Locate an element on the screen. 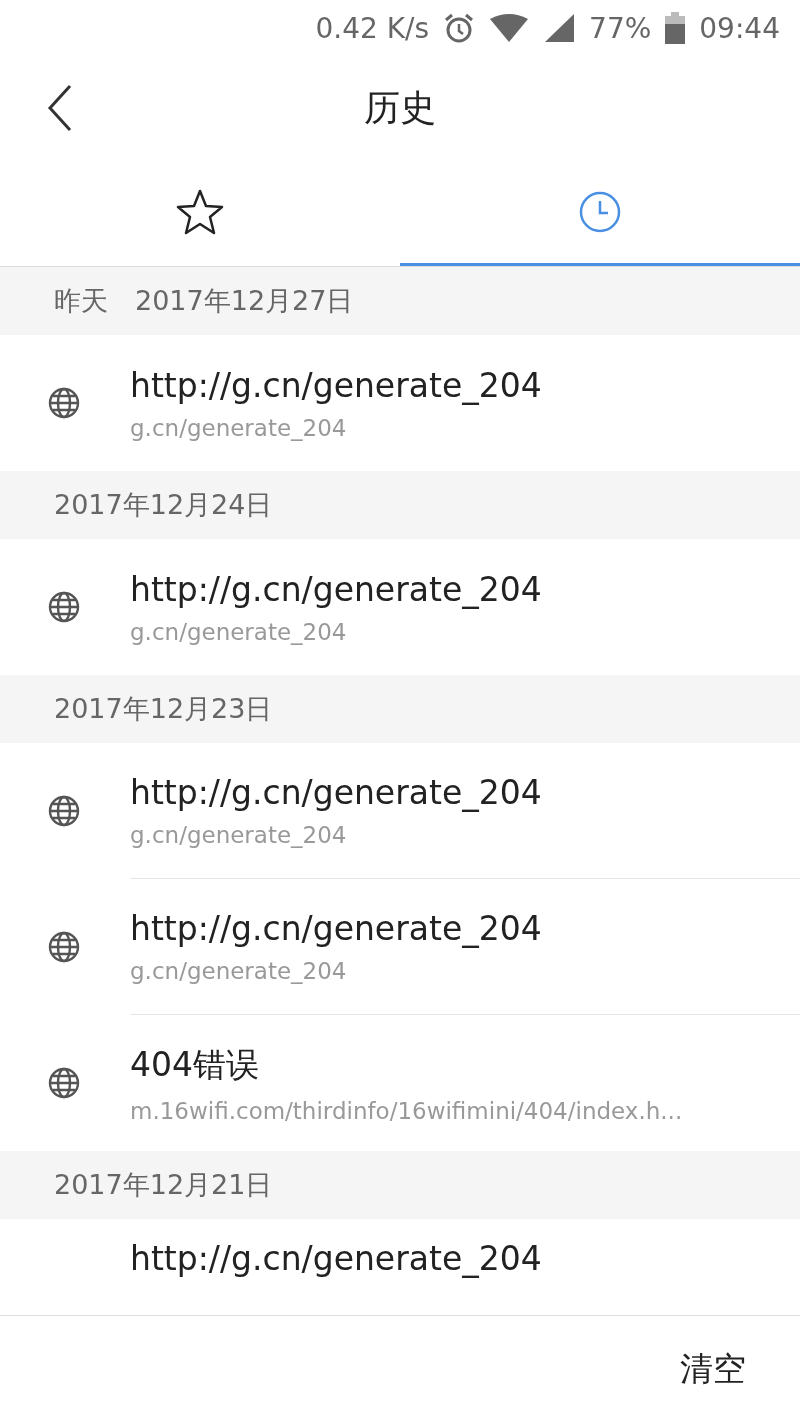 The image size is (800, 1422). history-item: http://g.cn/generate_204 is located at coordinates (400, 1248).